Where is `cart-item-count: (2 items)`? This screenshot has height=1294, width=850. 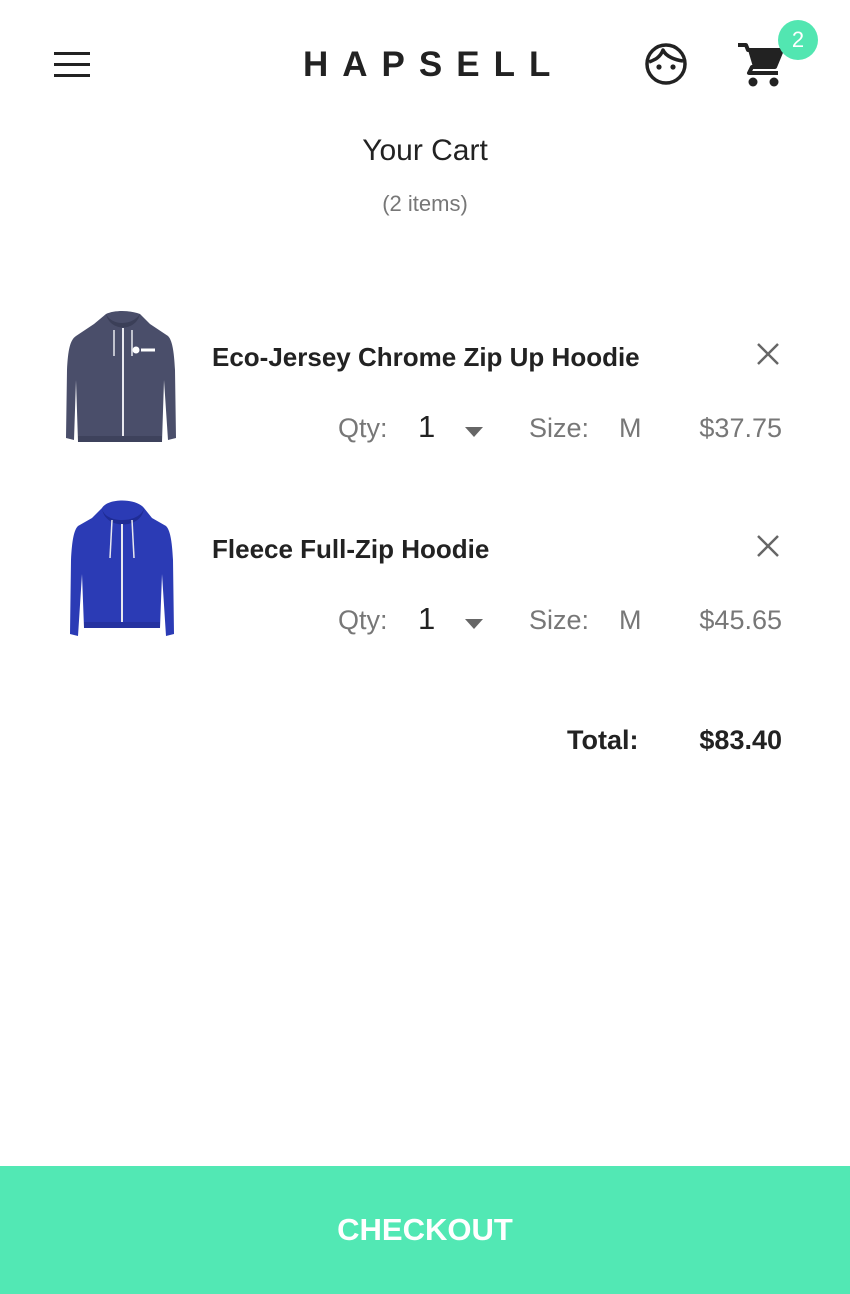
cart-item-count: (2 items) is located at coordinates (425, 203).